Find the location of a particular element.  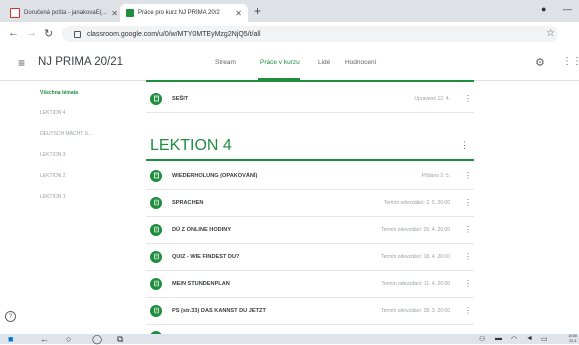

os-taskbar: ■ ← ○ ◯ ⧉ ⚇ ▬ ◠ ◄ ▭ 19:50 22.4. is located at coordinates (289, 339).